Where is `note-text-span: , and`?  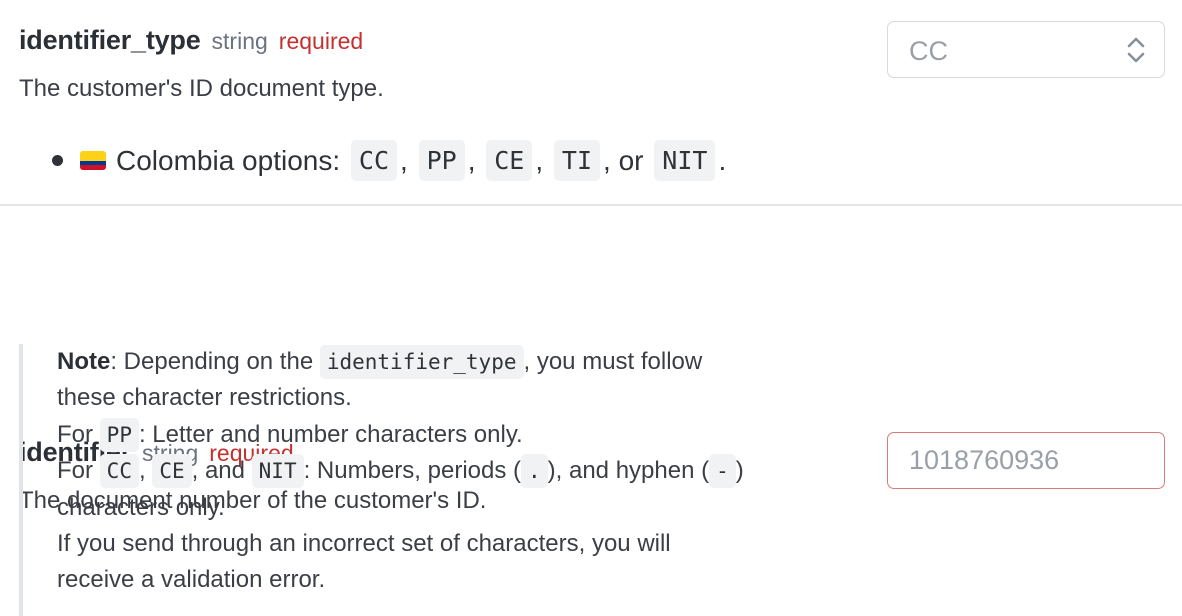 note-text-span: , and is located at coordinates (221, 471).